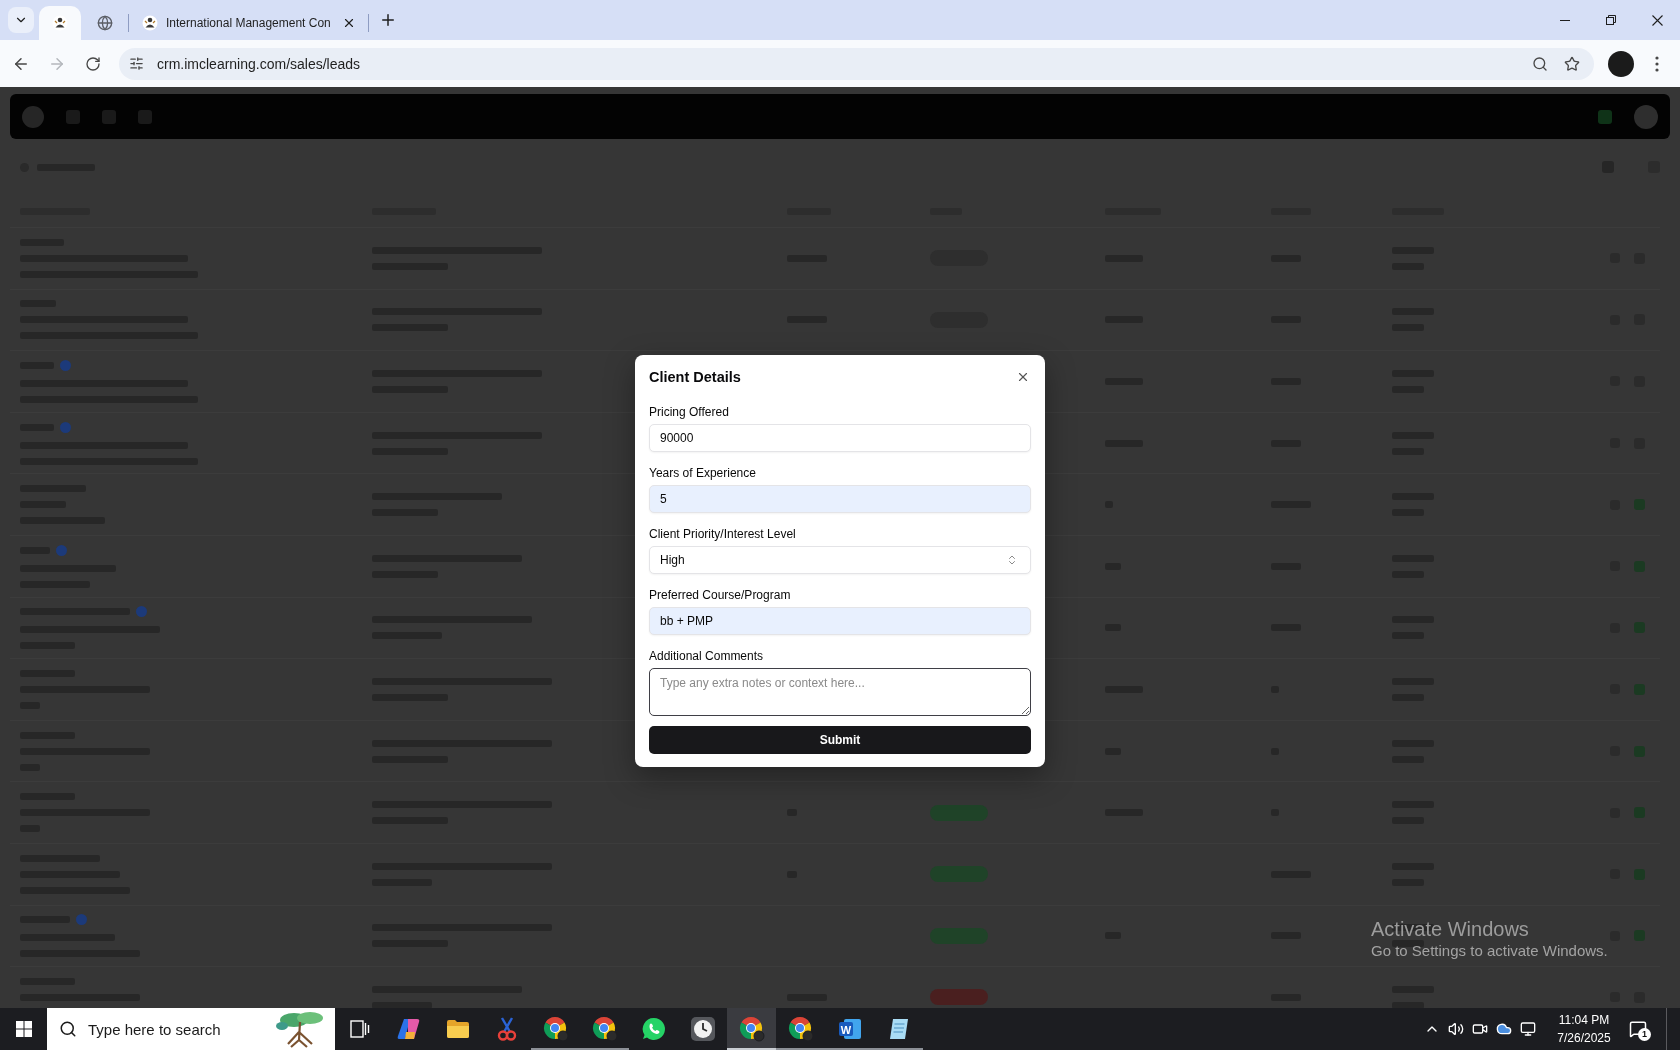 Image resolution: width=1680 pixels, height=1050 pixels. What do you see at coordinates (1489, 951) in the screenshot?
I see `activation-notice-text: Go to Settings to activate Windows.` at bounding box center [1489, 951].